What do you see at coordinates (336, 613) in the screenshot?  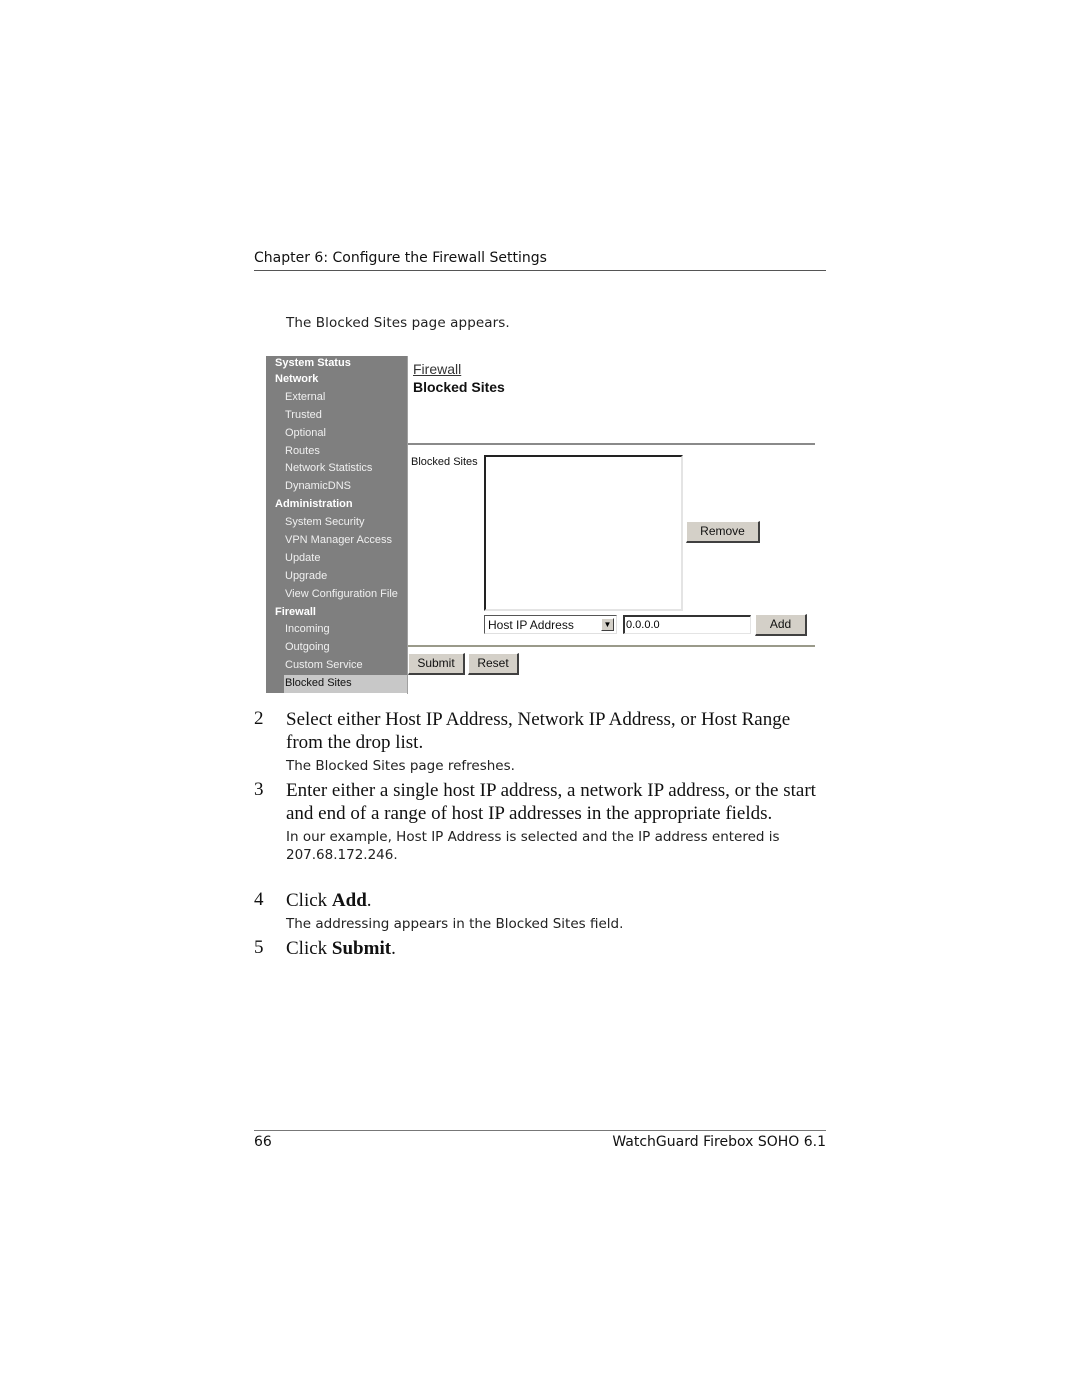 I see `sidebar-section-firewall: Firewall` at bounding box center [336, 613].